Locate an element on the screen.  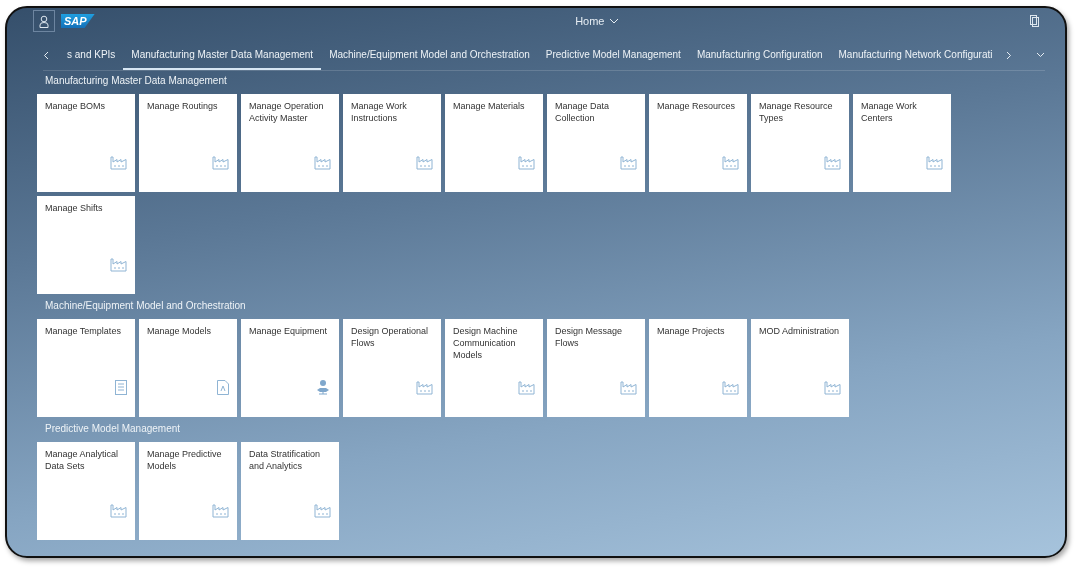
app-tile: Design Operational Flows is located at coordinates (392, 368).